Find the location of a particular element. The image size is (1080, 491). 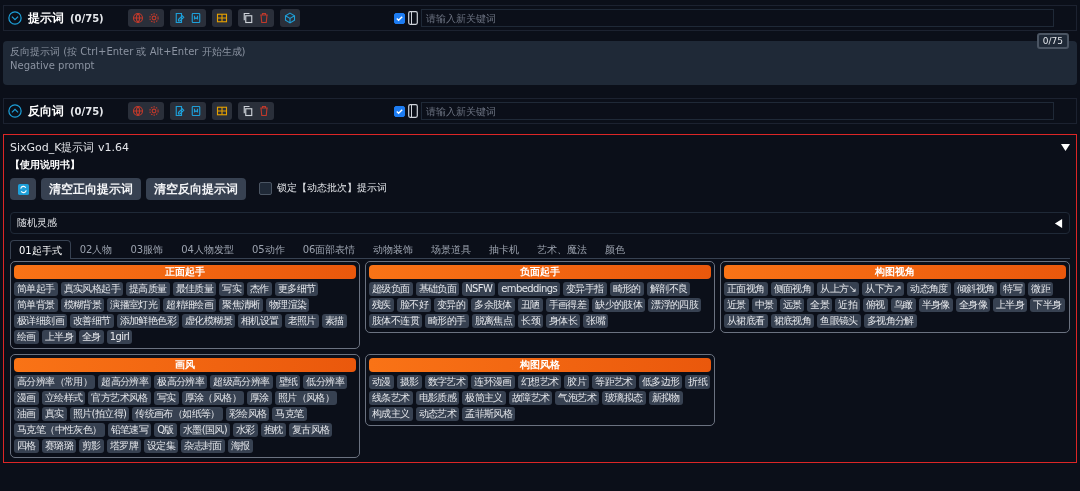

tag-button: 孟菲斯风格 is located at coordinates (489, 414).